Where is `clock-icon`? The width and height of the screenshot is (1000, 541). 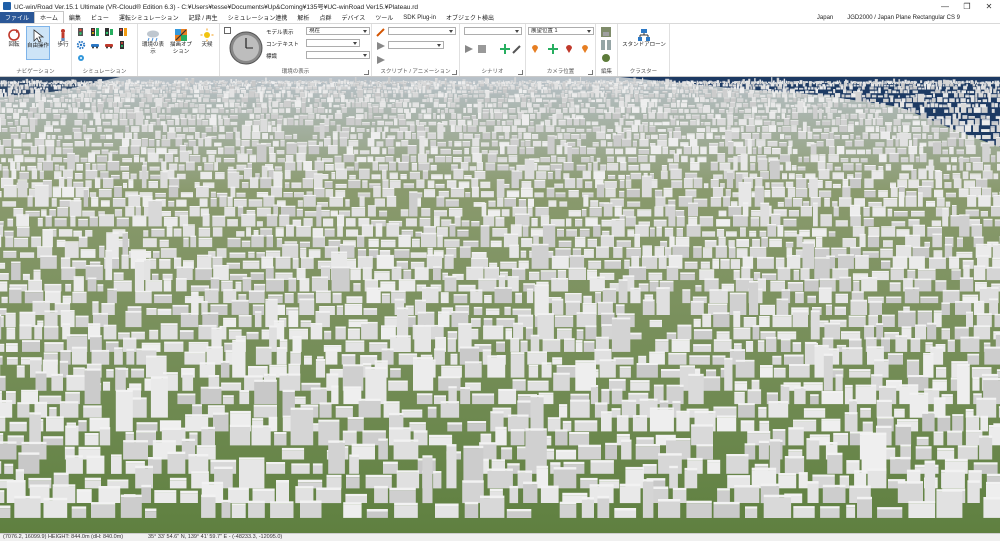
clock-icon is located at coordinates (246, 48).